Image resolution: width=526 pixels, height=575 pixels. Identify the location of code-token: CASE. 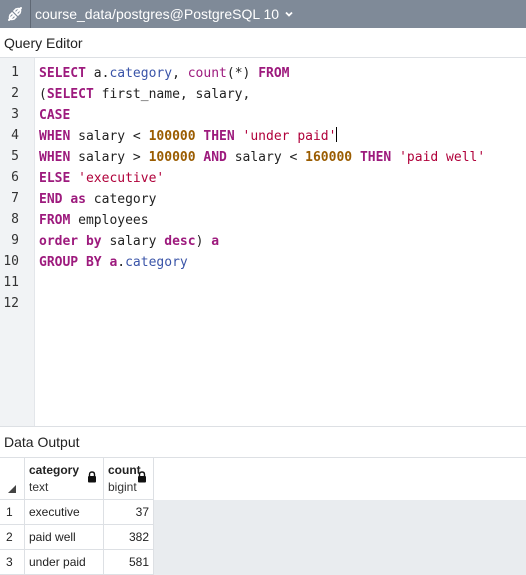
(55, 115).